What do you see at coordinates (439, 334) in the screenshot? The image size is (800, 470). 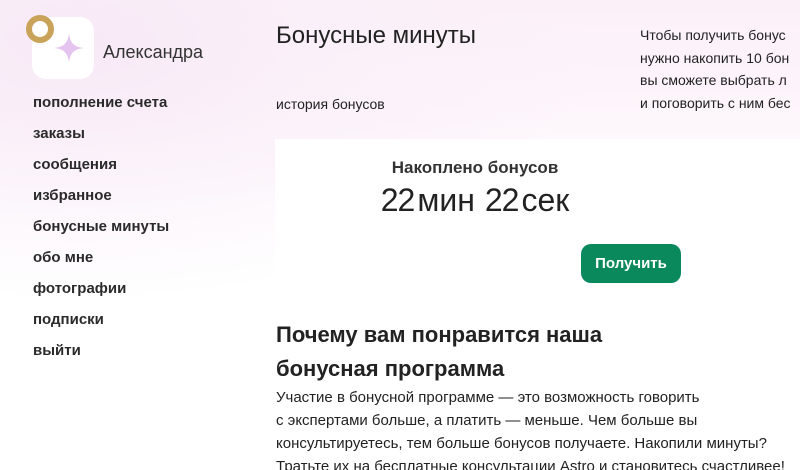 I see `why-title-line: Почему вам понравится наша` at bounding box center [439, 334].